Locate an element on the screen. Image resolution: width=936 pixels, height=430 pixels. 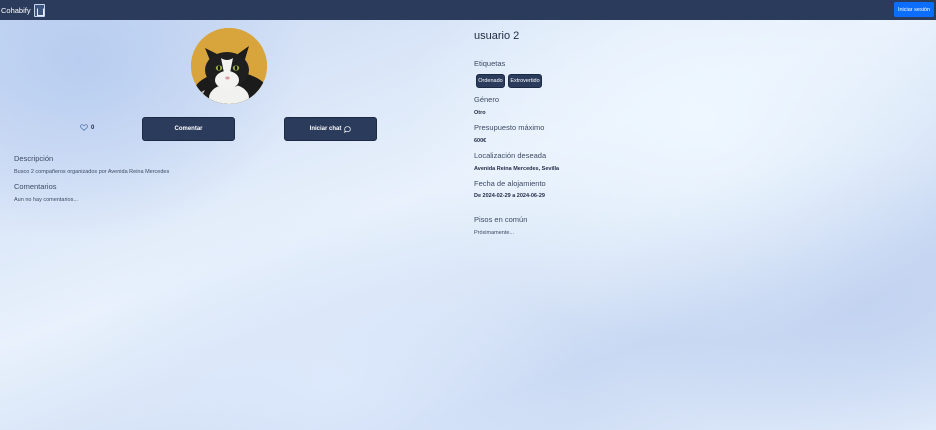
budget-heading: Presupuesto máximo is located at coordinates (509, 127).